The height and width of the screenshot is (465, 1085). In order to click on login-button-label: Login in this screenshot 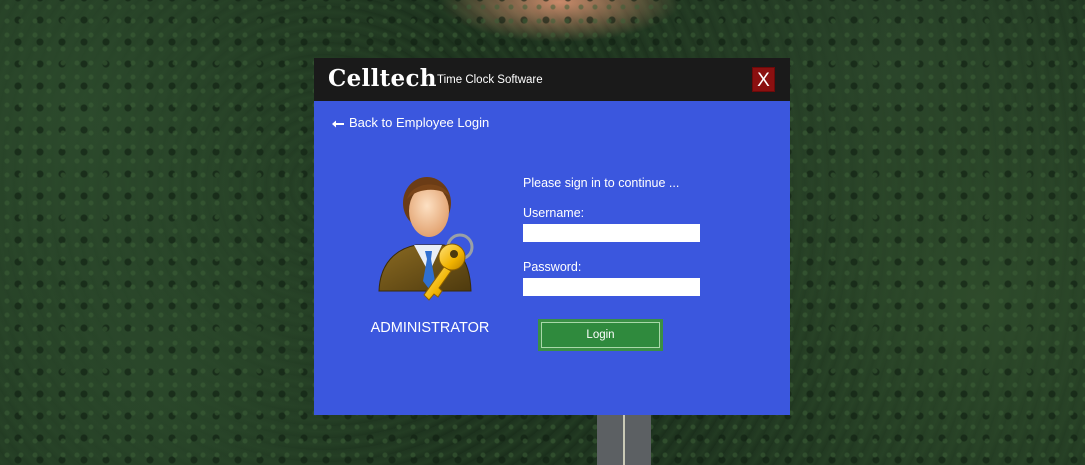, I will do `click(600, 335)`.